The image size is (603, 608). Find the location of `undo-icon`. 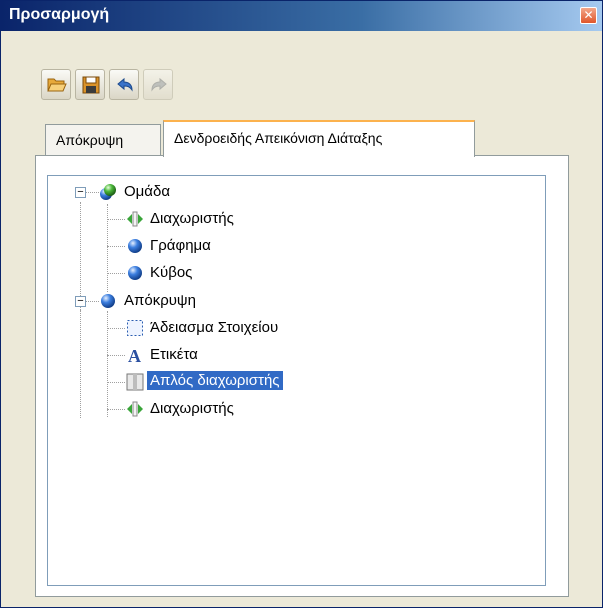

undo-icon is located at coordinates (125, 84).